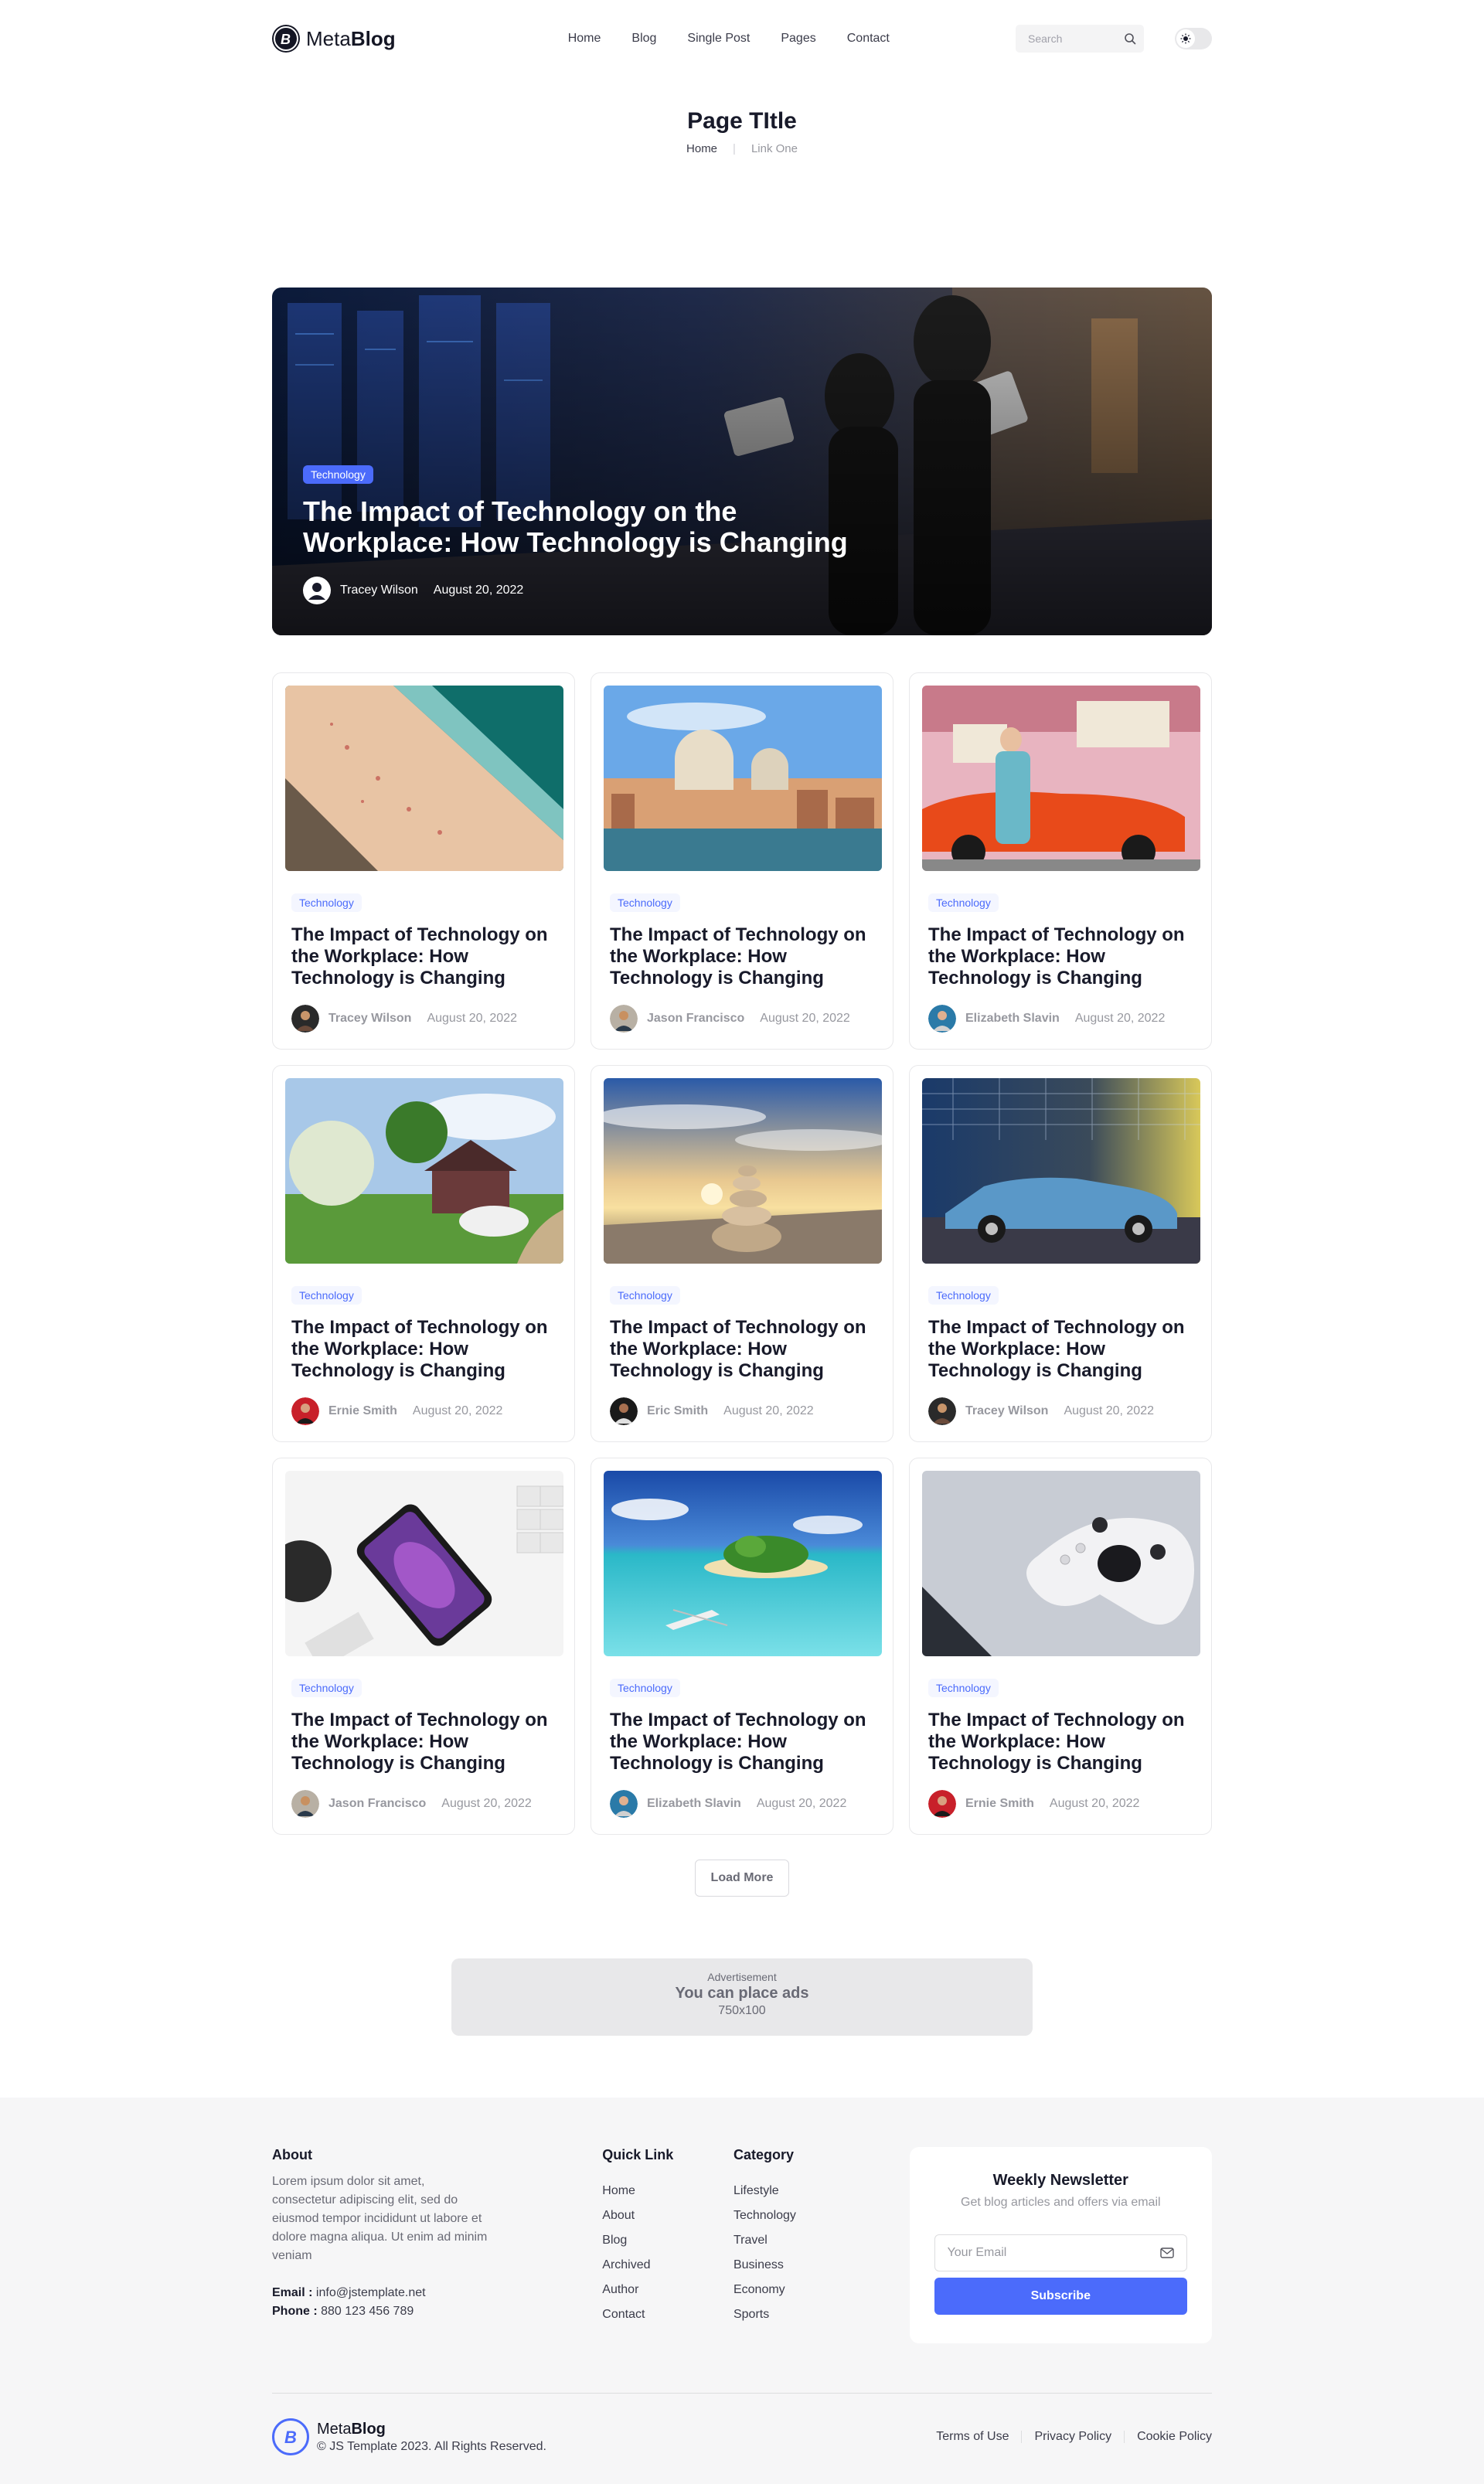 The height and width of the screenshot is (2484, 1484). What do you see at coordinates (1193, 38) in the screenshot?
I see `theme-toggle` at bounding box center [1193, 38].